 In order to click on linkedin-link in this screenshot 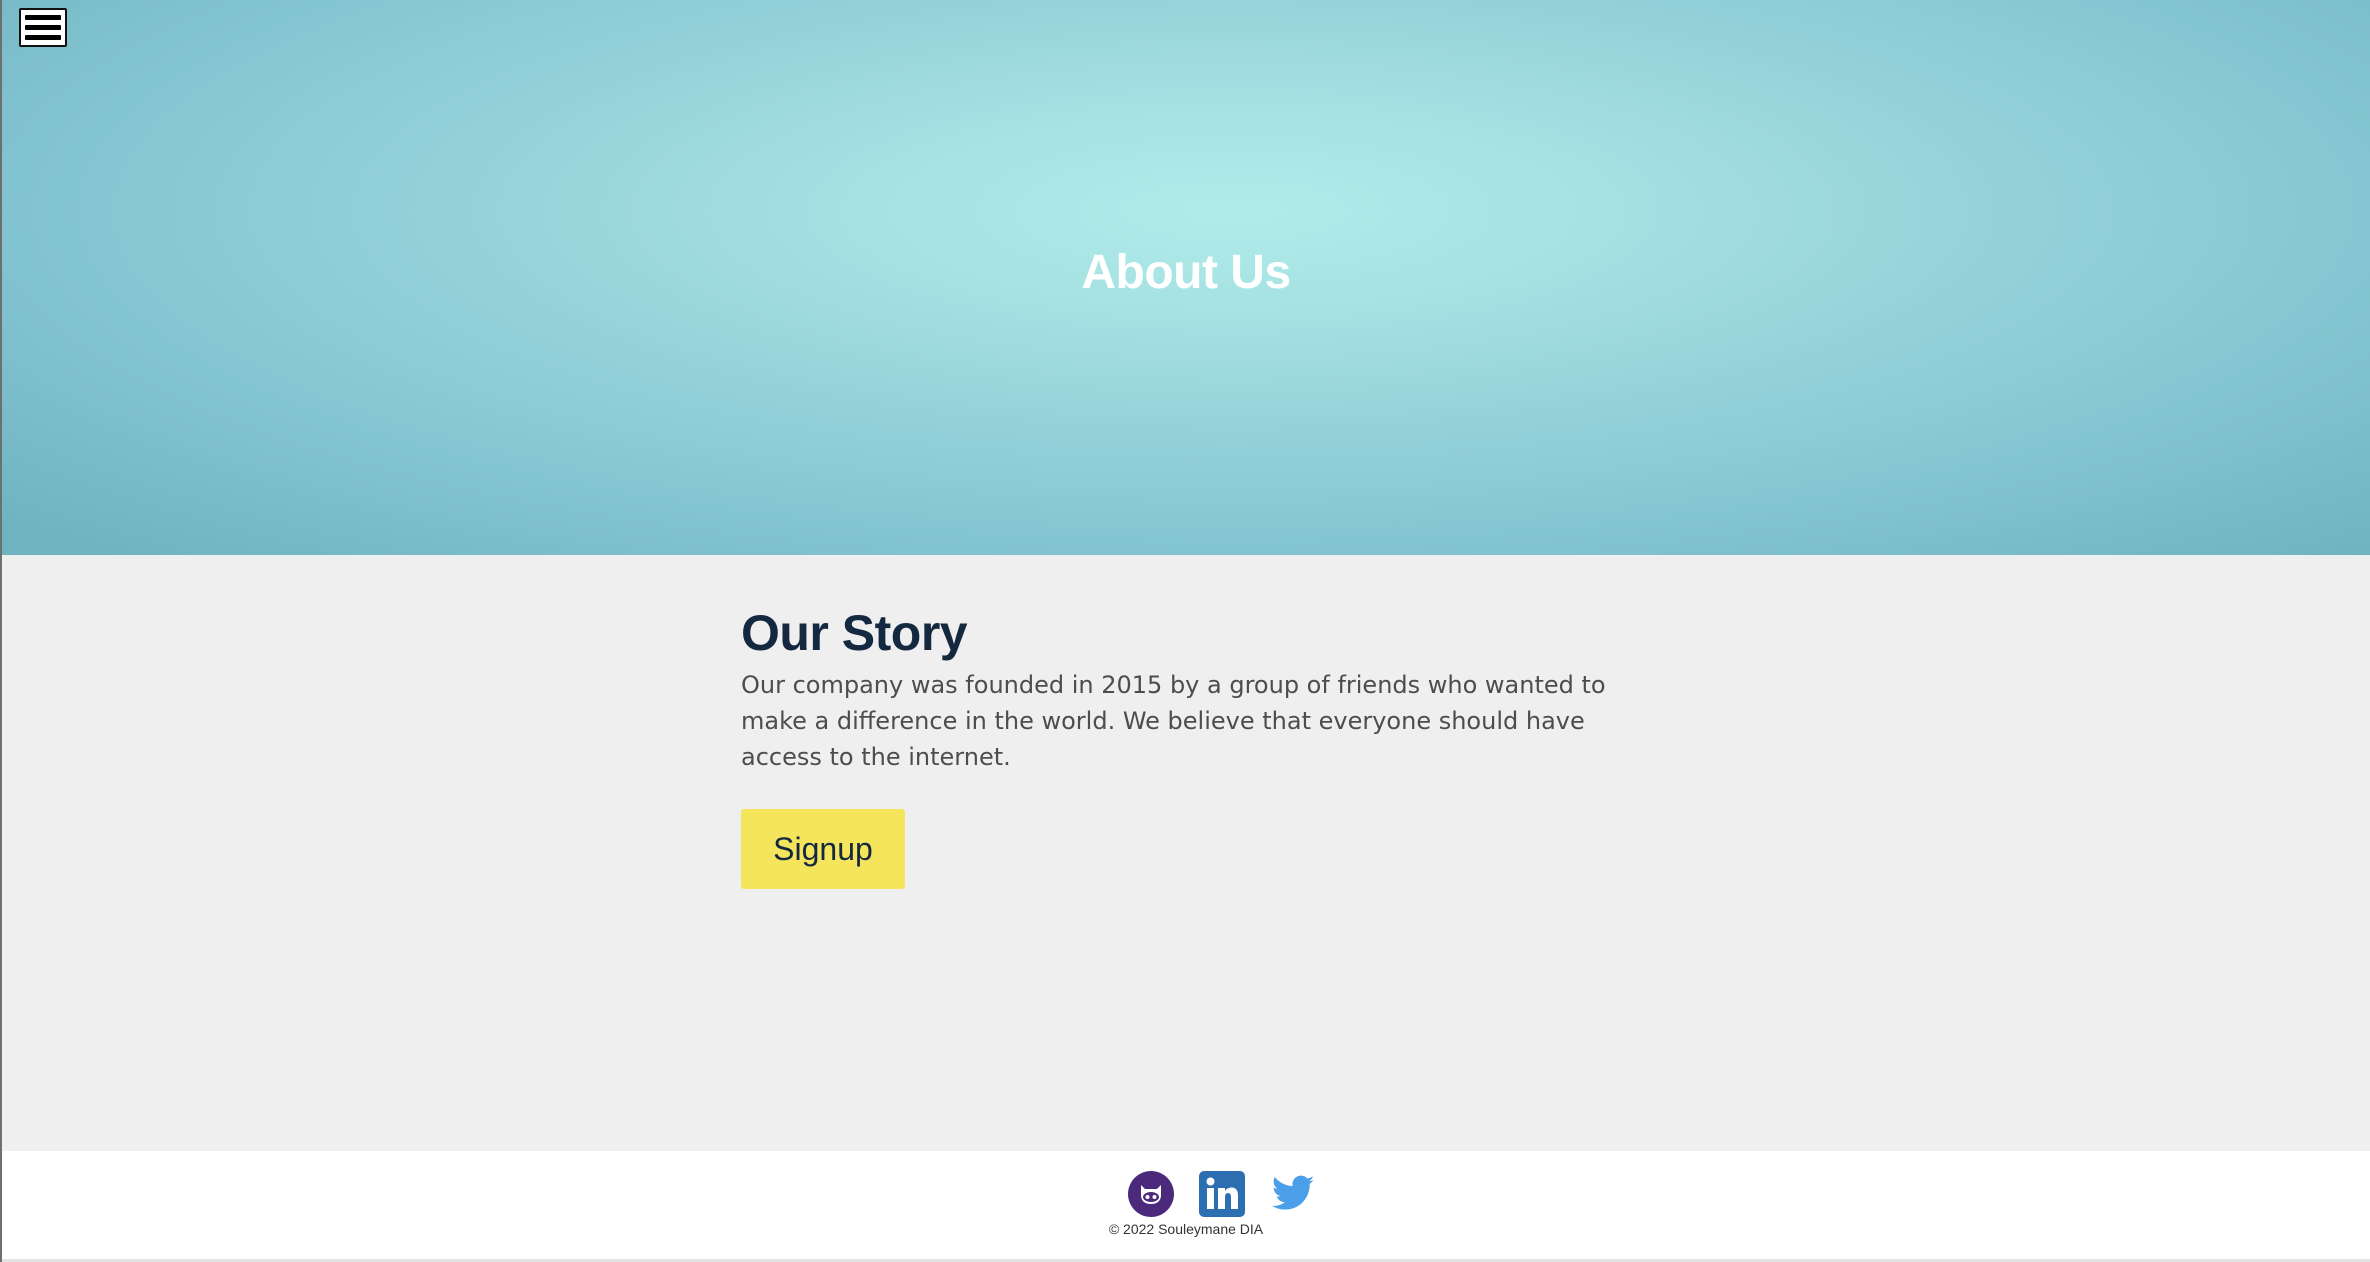, I will do `click(1222, 1194)`.